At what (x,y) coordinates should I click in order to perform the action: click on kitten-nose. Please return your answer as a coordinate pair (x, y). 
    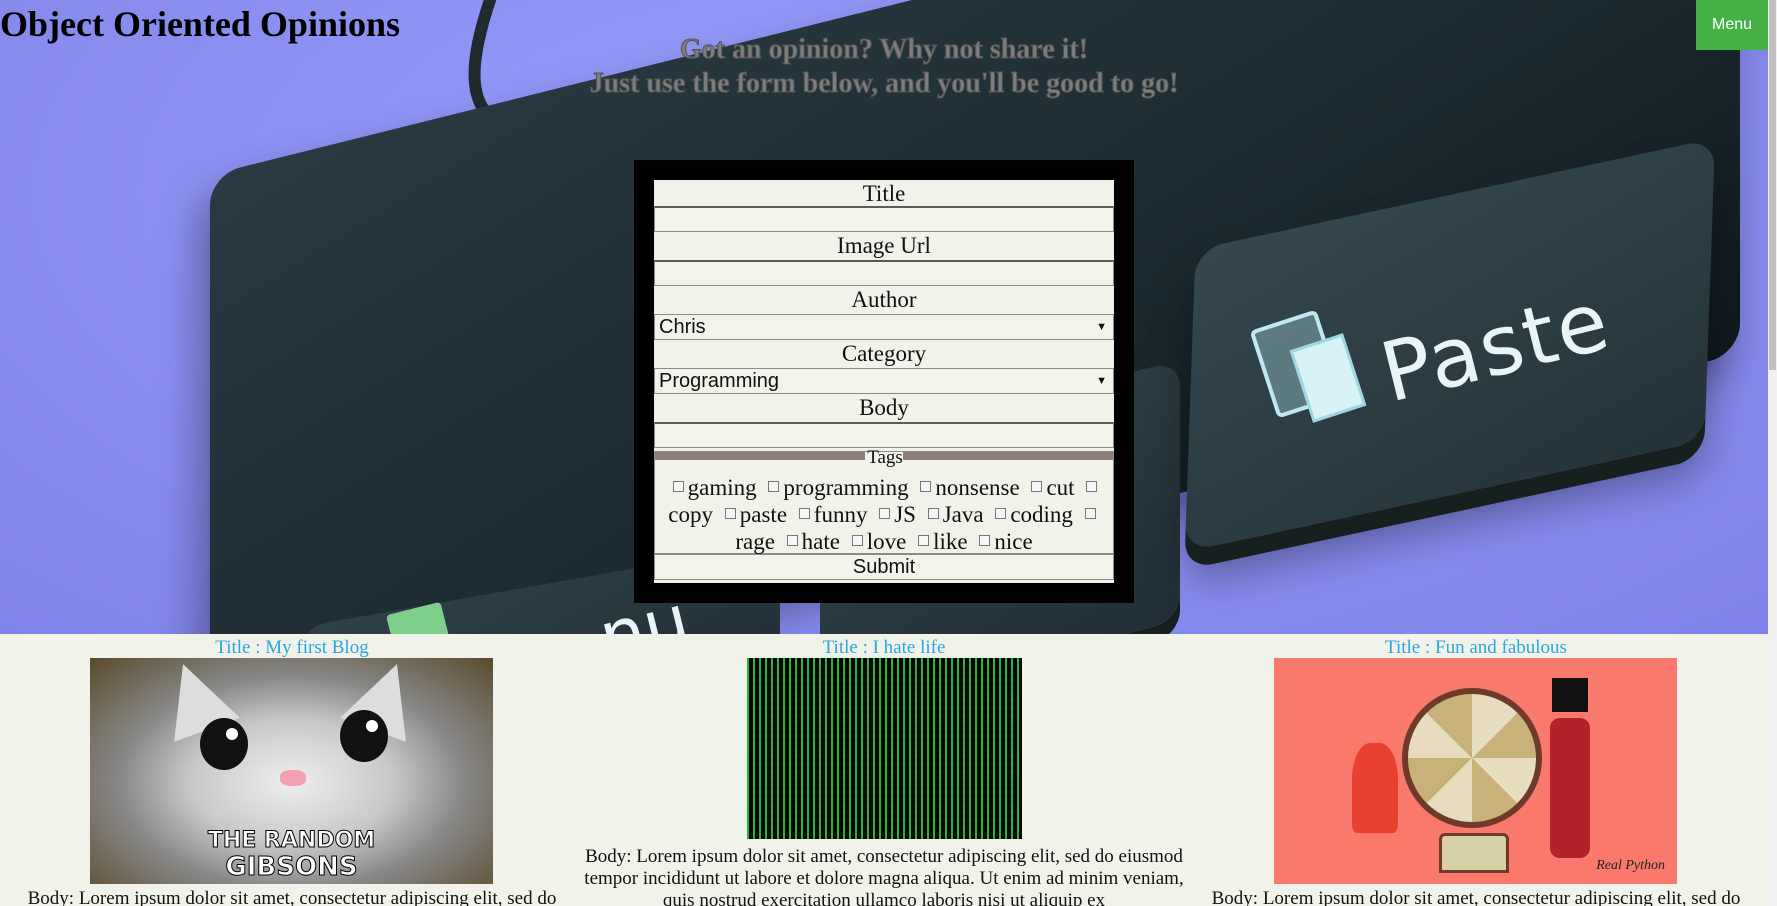
    Looking at the image, I should click on (293, 778).